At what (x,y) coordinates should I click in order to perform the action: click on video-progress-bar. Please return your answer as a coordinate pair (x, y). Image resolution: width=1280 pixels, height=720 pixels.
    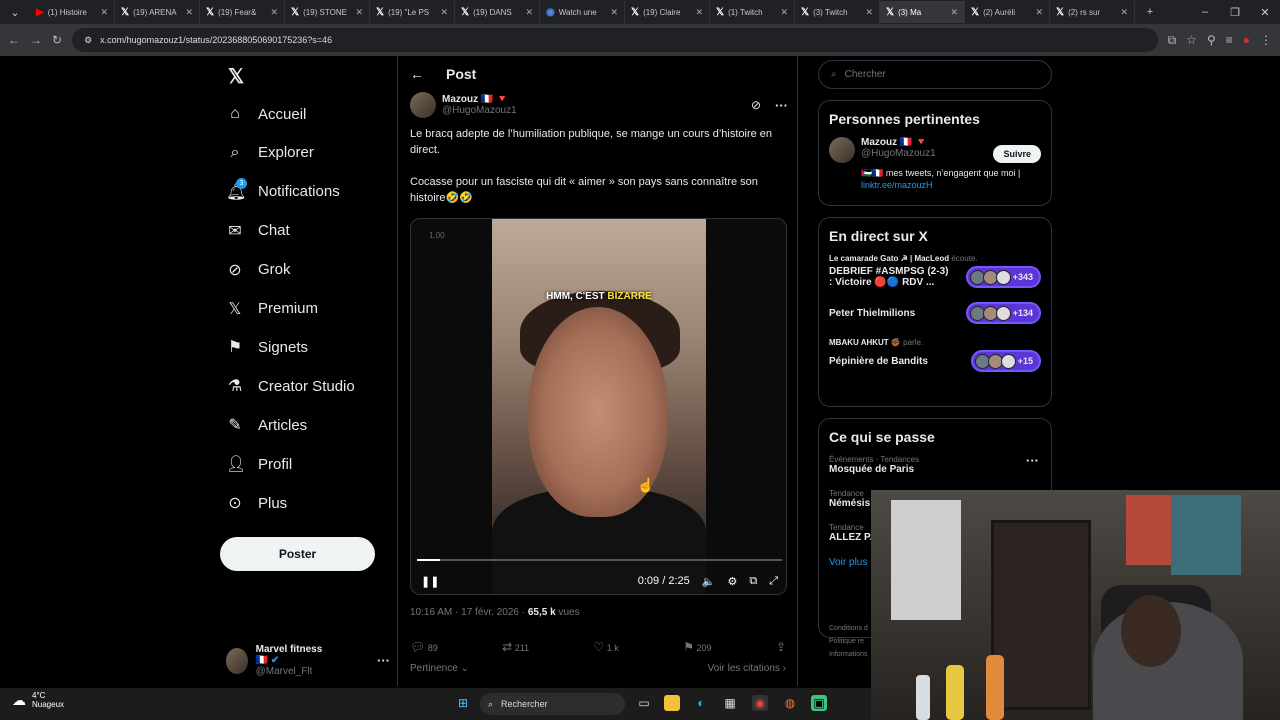
    Looking at the image, I should click on (599, 560).